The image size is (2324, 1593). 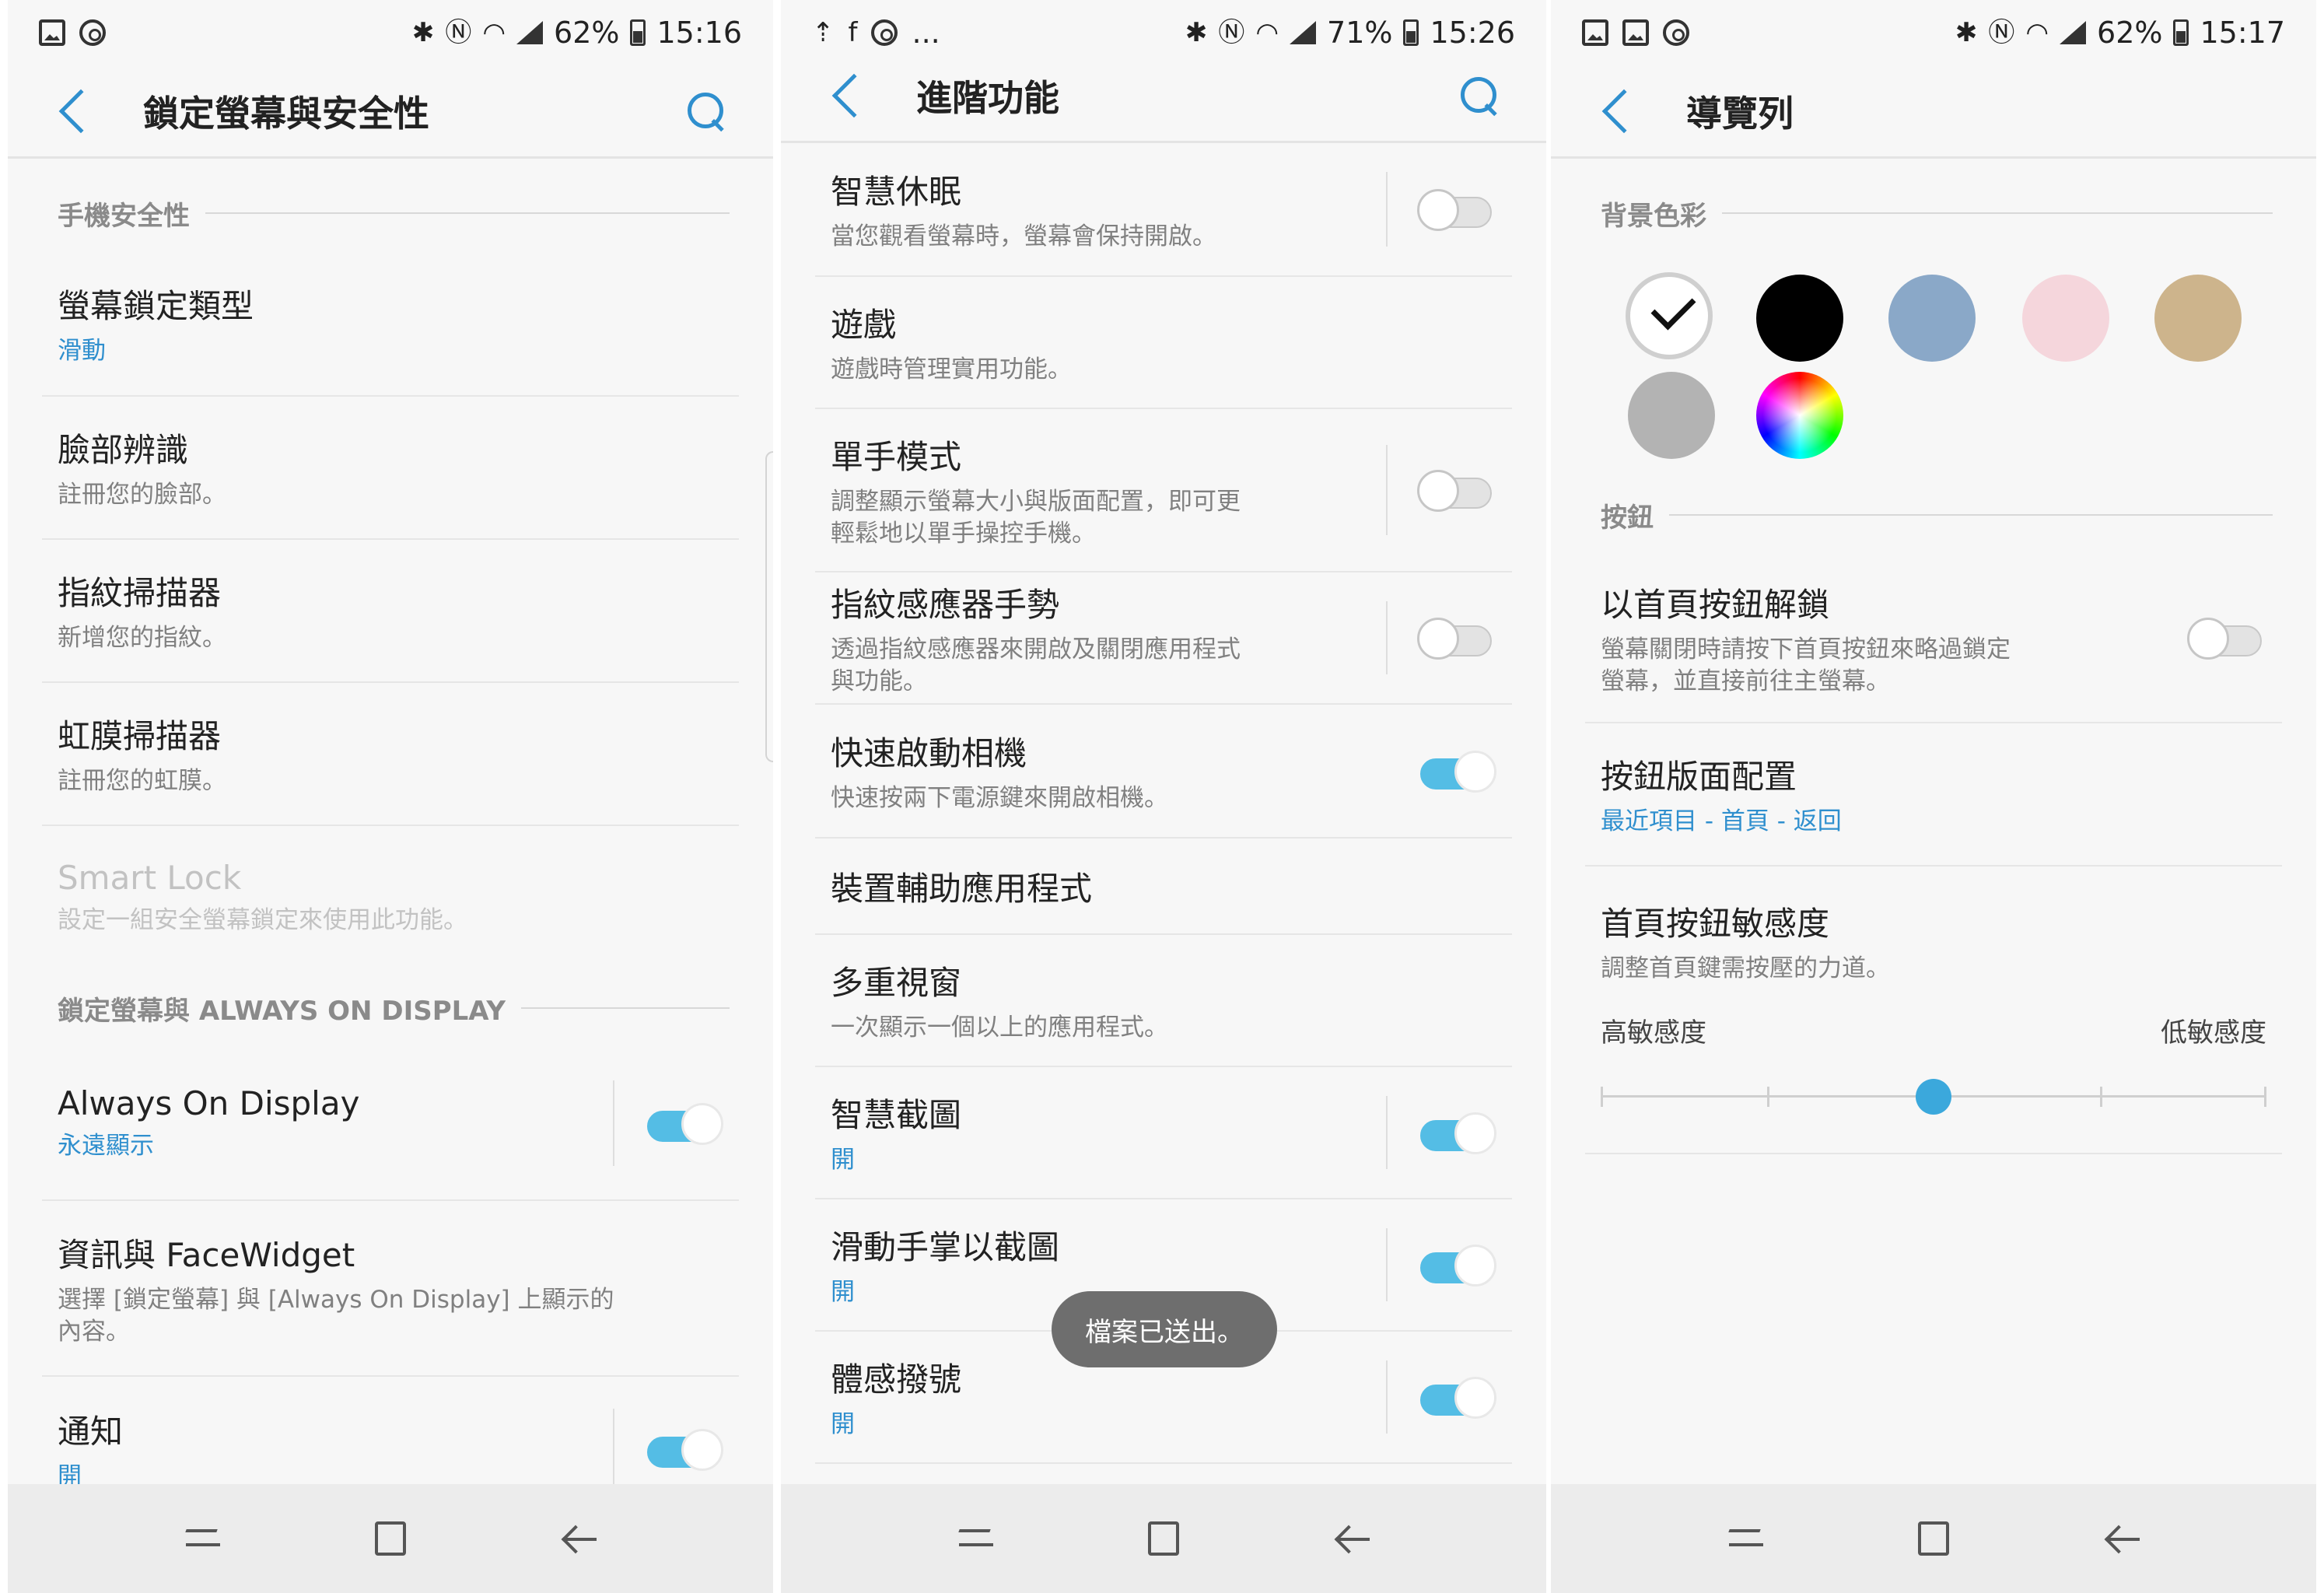 I want to click on palm-swipe-toggle, so click(x=1457, y=1265).